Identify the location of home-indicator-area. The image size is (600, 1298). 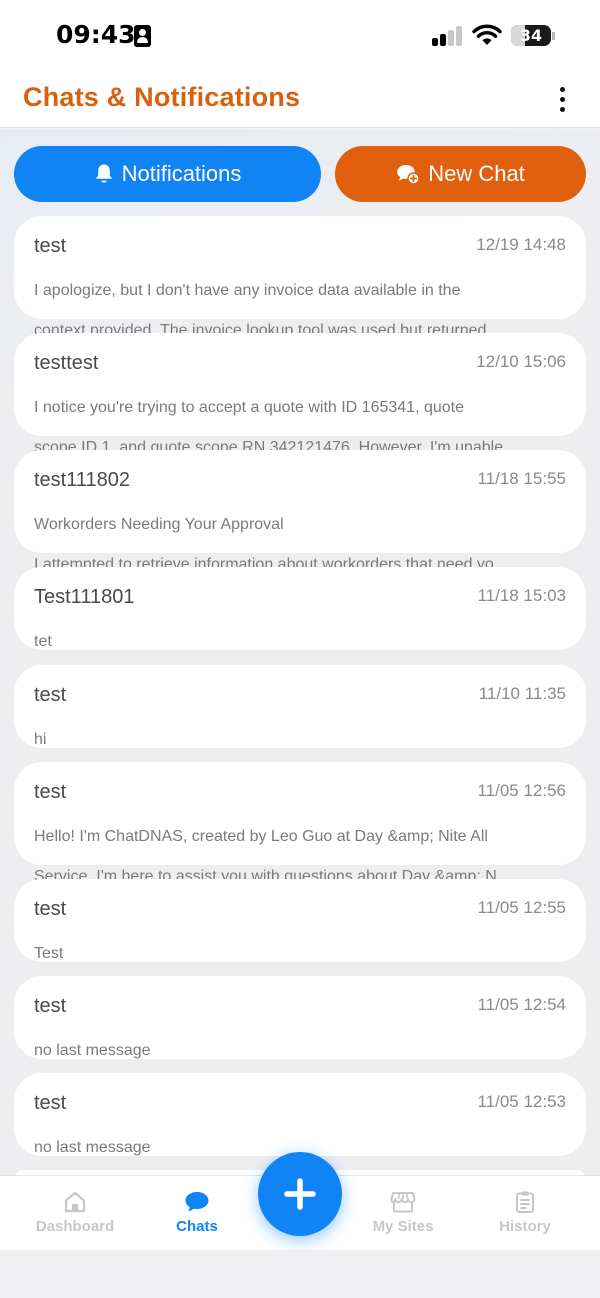
(300, 1274).